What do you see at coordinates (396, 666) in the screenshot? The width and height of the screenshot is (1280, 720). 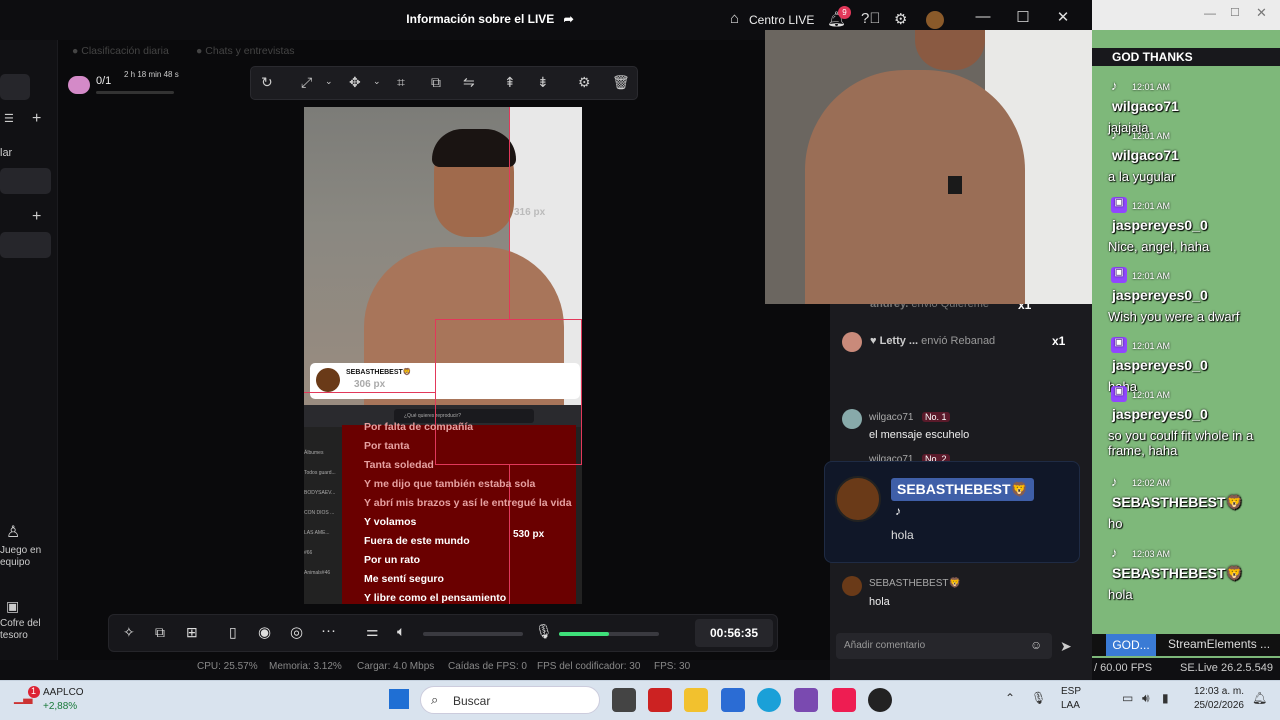 I see `load-stat: Cargar: 4.0 Mbps` at bounding box center [396, 666].